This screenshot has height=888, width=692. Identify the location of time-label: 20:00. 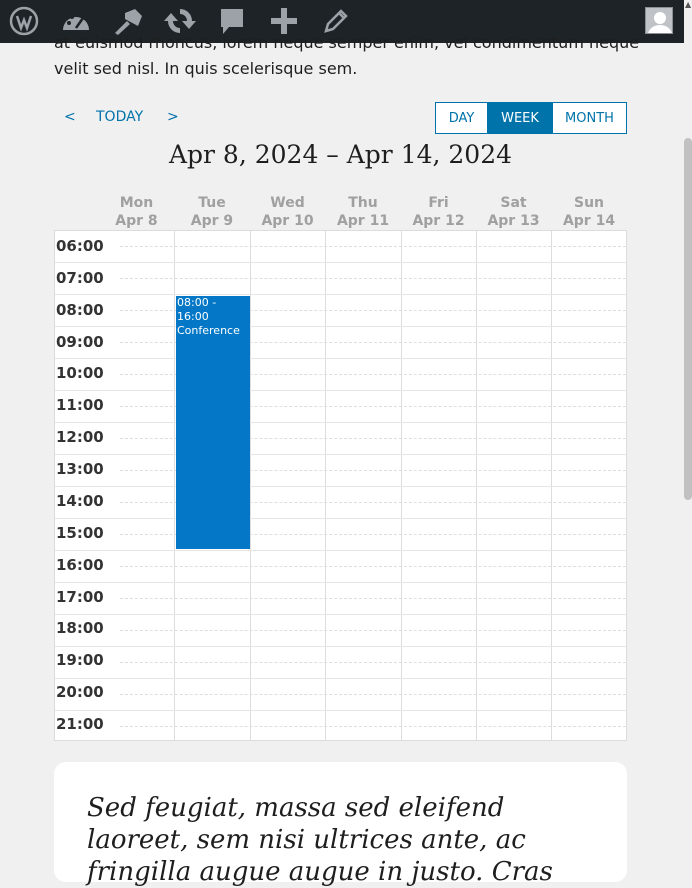
(80, 692).